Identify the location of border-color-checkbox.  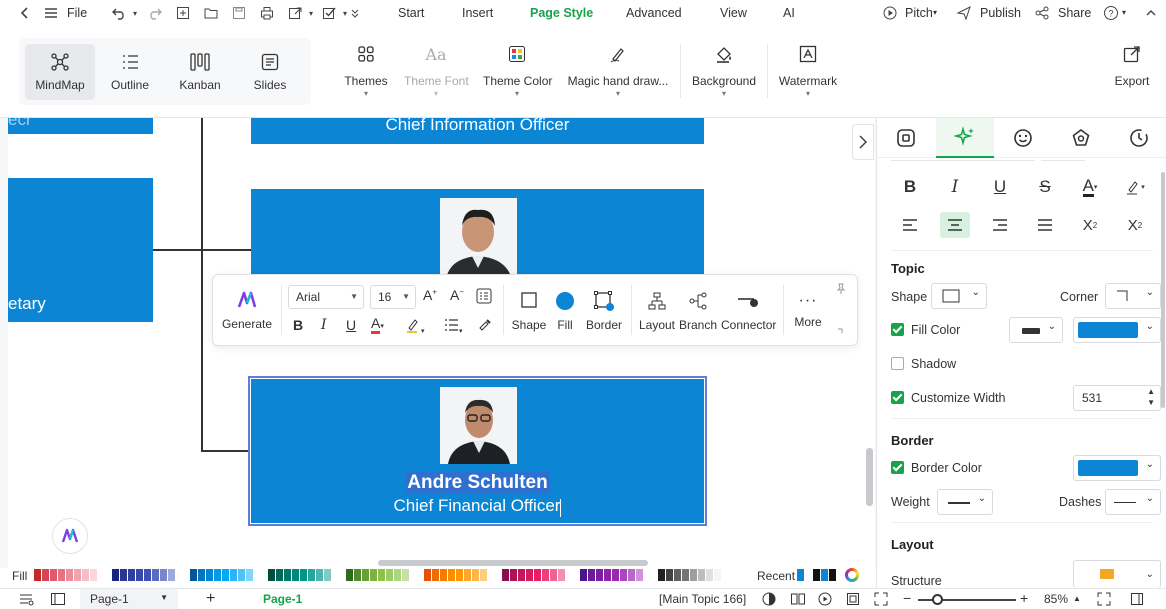
(897, 467).